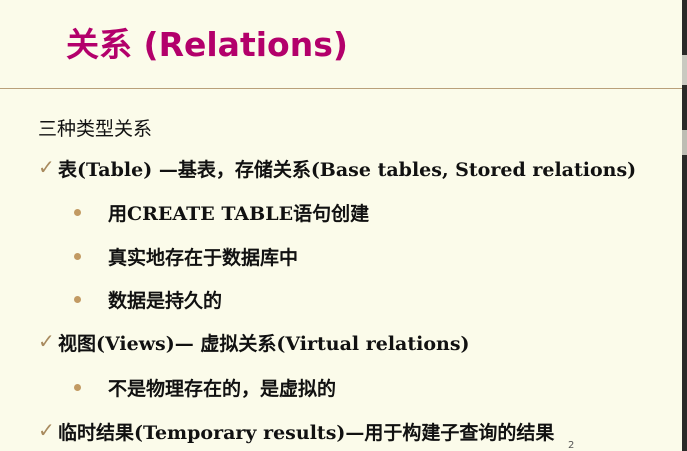 This screenshot has width=687, height=451. Describe the element at coordinates (165, 301) in the screenshot. I see `subitem-persistent: 数据是持久的` at that location.